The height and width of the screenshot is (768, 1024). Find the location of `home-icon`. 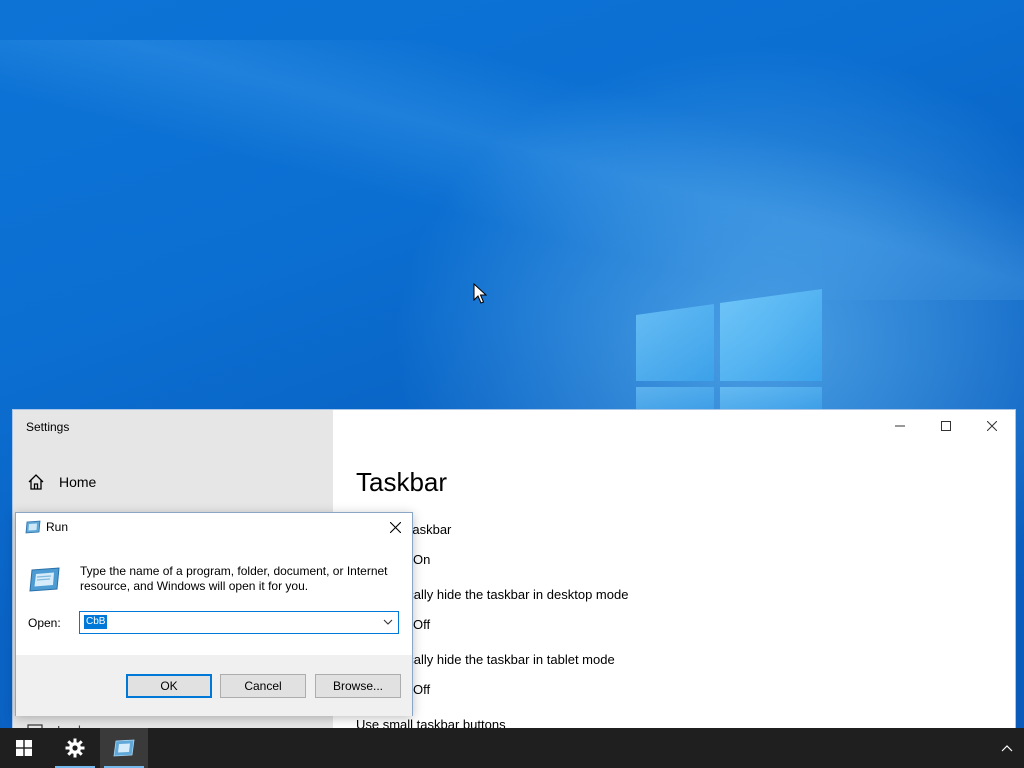

home-icon is located at coordinates (36, 482).